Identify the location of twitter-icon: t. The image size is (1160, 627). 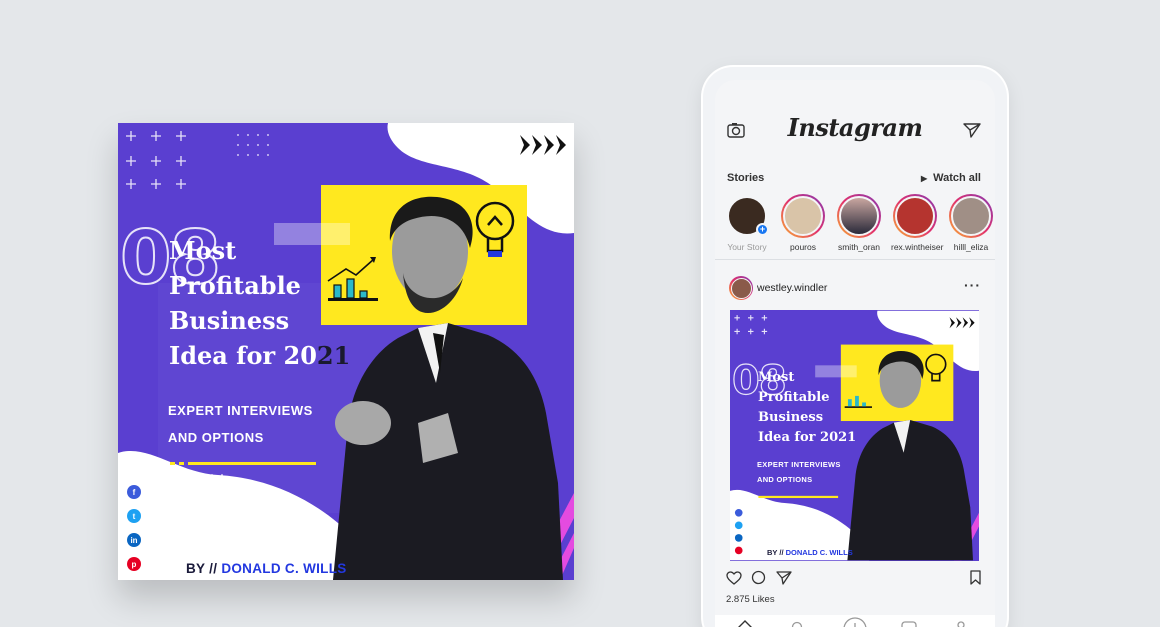
(134, 516).